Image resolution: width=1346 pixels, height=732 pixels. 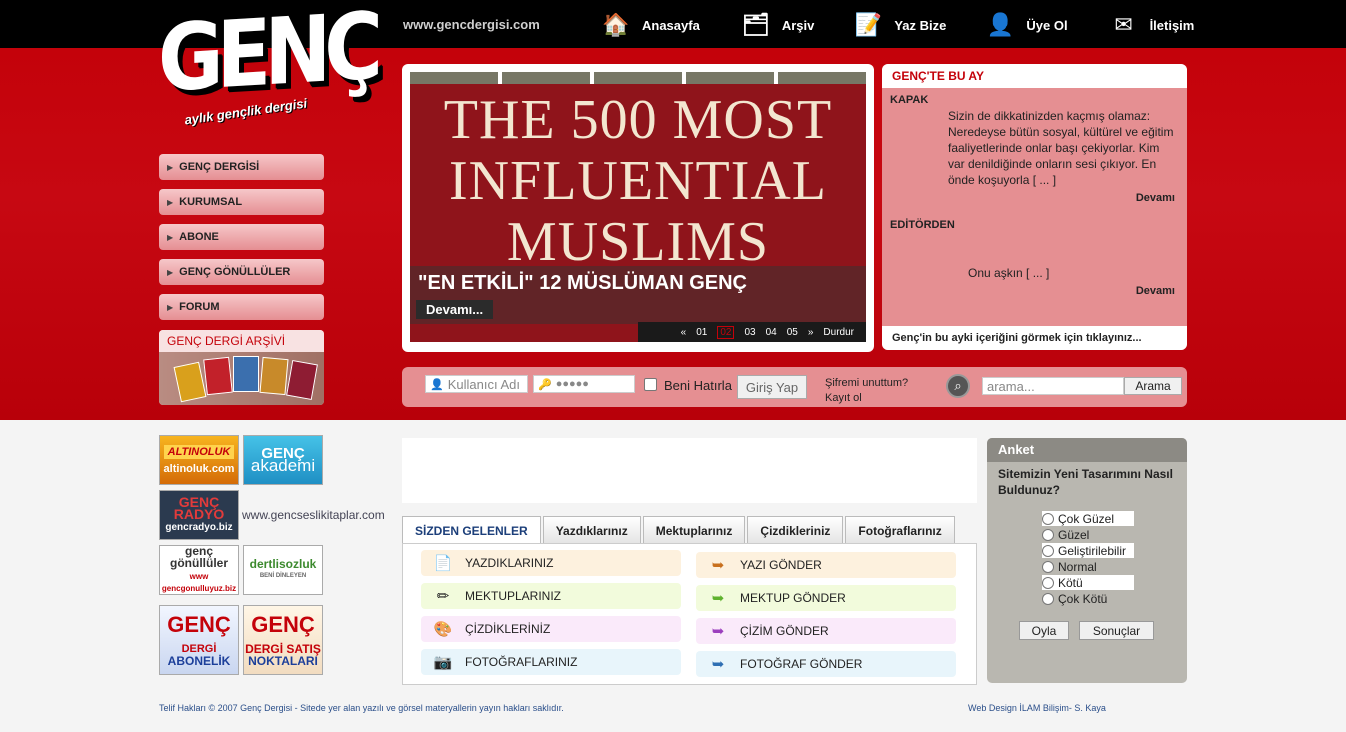 What do you see at coordinates (1172, 25) in the screenshot?
I see `nav-label: İletişim` at bounding box center [1172, 25].